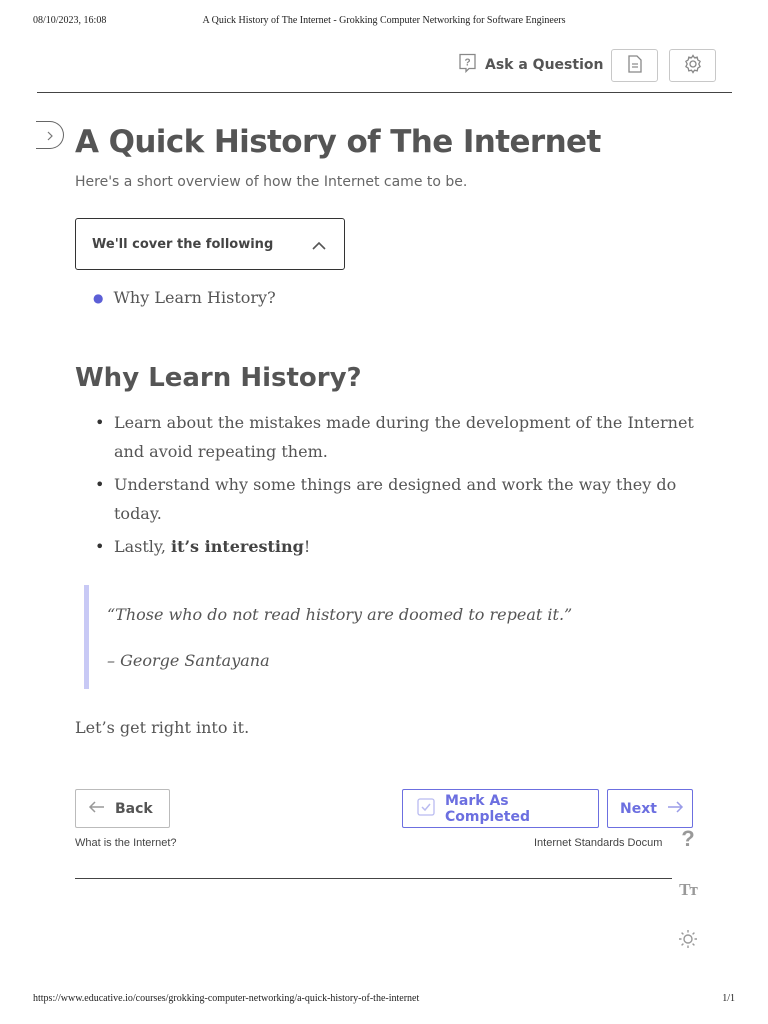 The height and width of the screenshot is (1024, 768). I want to click on ask-question-button: ? Ask a Question, so click(530, 65).